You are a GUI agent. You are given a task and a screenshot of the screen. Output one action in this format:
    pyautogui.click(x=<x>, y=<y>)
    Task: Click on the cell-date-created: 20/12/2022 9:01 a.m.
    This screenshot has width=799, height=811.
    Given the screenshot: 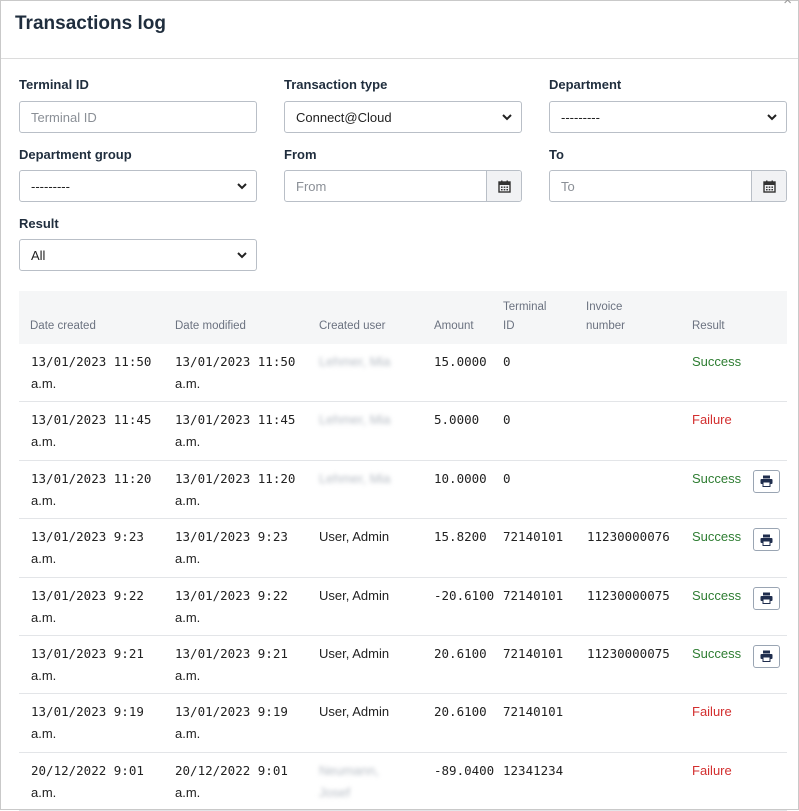 What is the action you would take?
    pyautogui.click(x=87, y=781)
    